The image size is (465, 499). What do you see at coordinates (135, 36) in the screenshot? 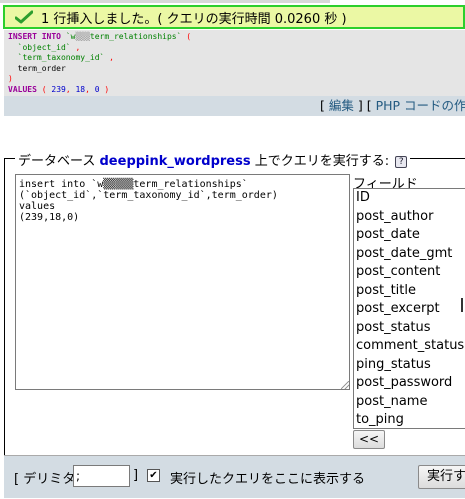
I see `sql-table-name: term_relationships`` at bounding box center [135, 36].